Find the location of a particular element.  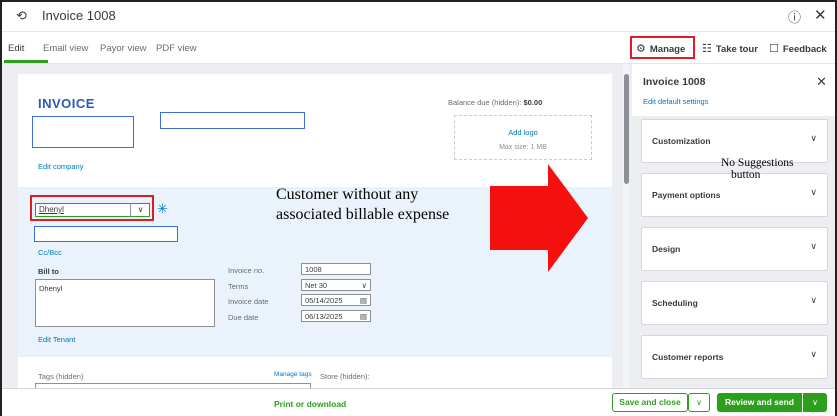

manage-button: ⚙ Manage is located at coordinates (660, 48).